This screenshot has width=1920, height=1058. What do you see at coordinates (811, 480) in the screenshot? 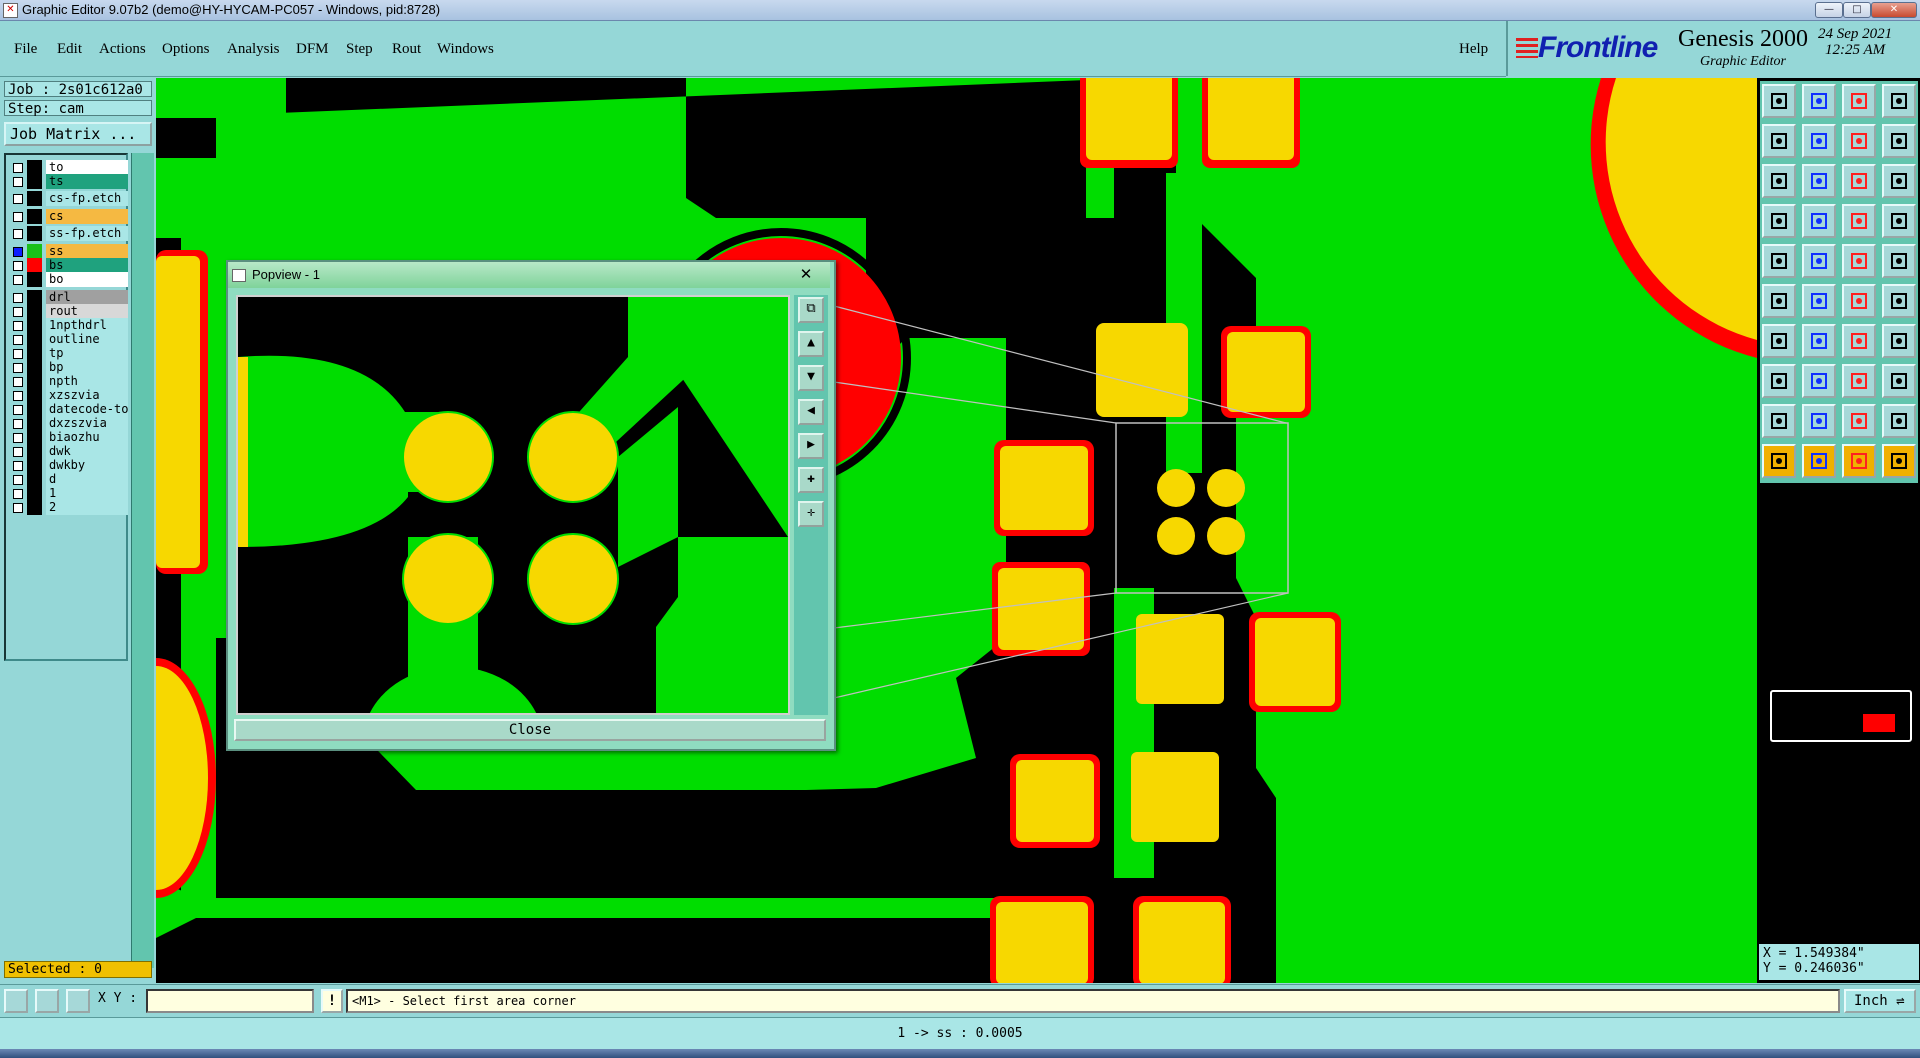
I see `popview-zoom-in-icon: ✚` at bounding box center [811, 480].